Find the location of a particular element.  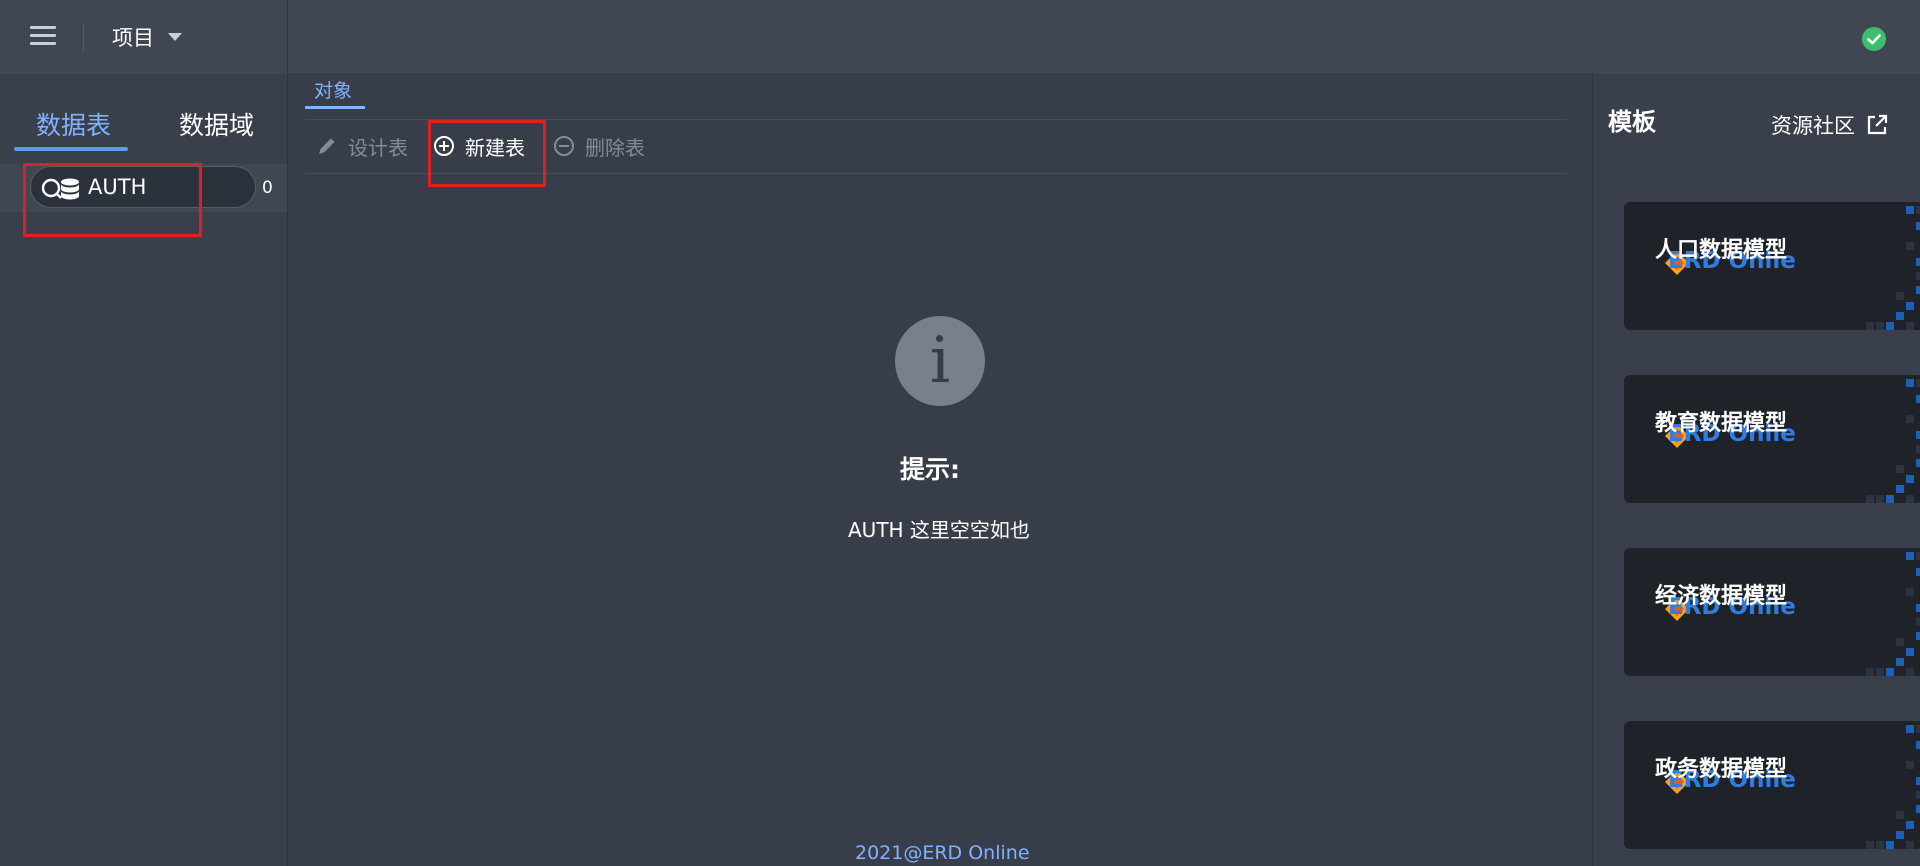

database-count: 0 is located at coordinates (267, 188).